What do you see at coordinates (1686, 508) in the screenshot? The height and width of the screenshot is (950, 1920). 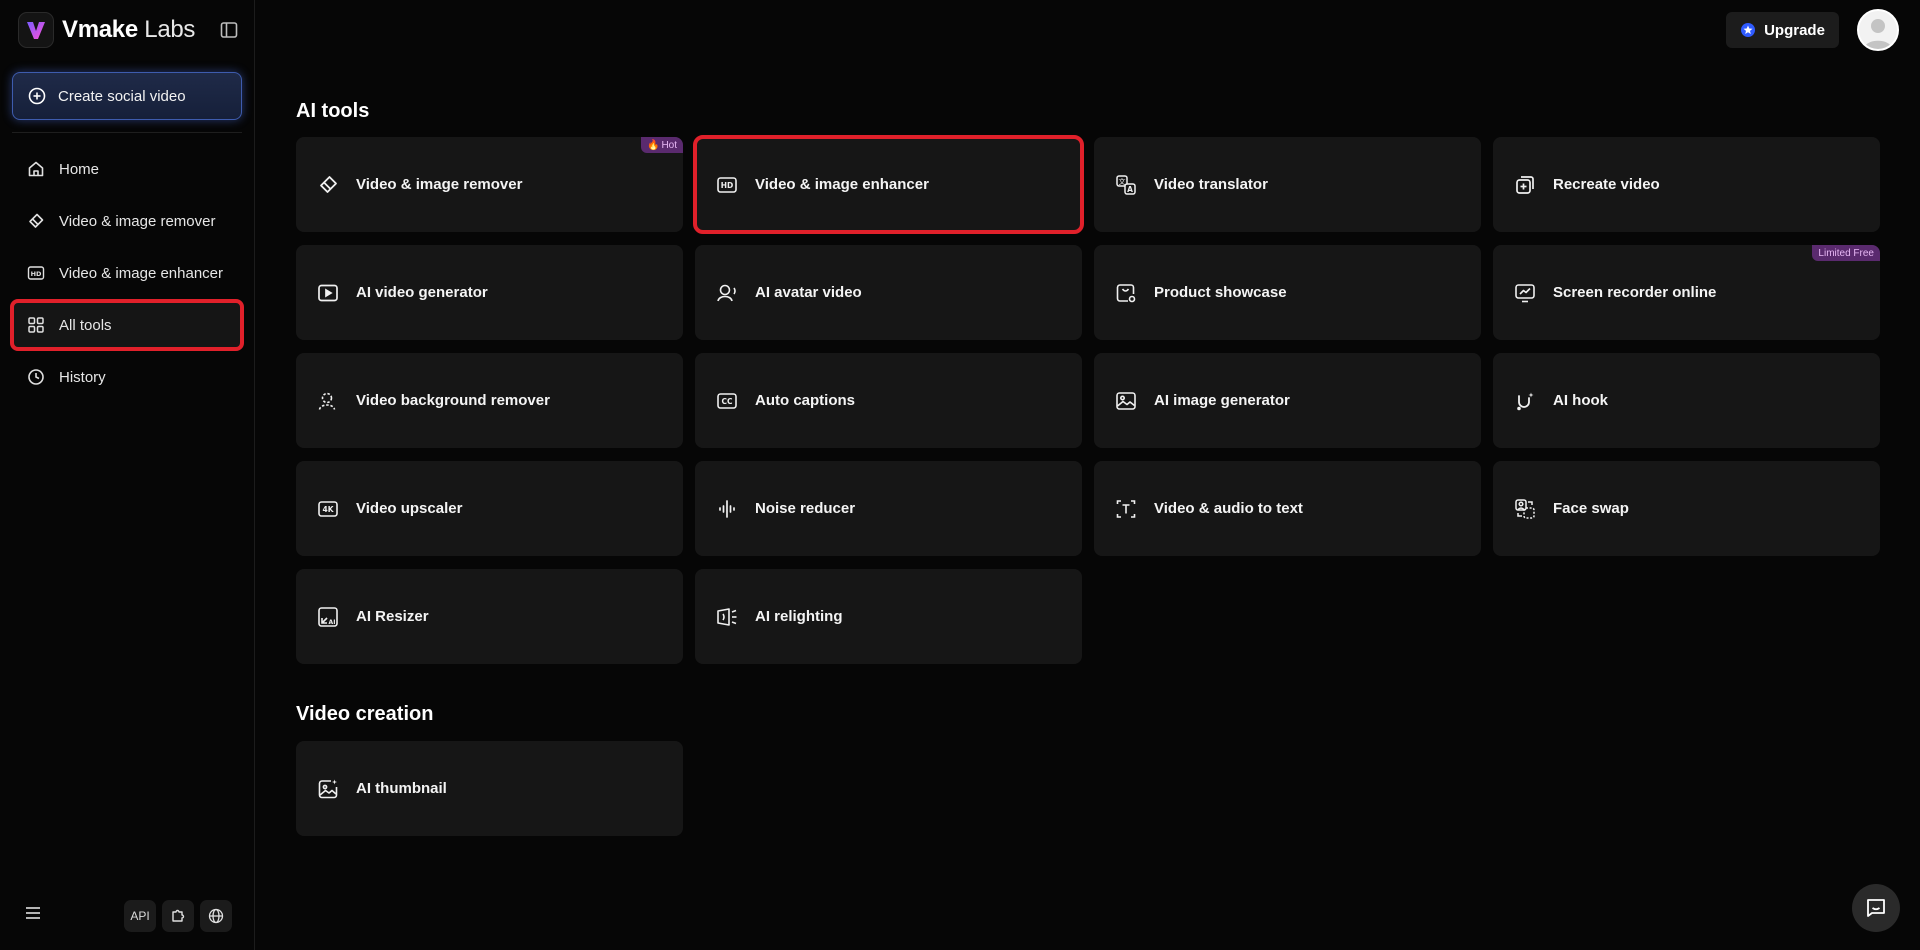 I see `tool-card-face-swap: Face swap` at bounding box center [1686, 508].